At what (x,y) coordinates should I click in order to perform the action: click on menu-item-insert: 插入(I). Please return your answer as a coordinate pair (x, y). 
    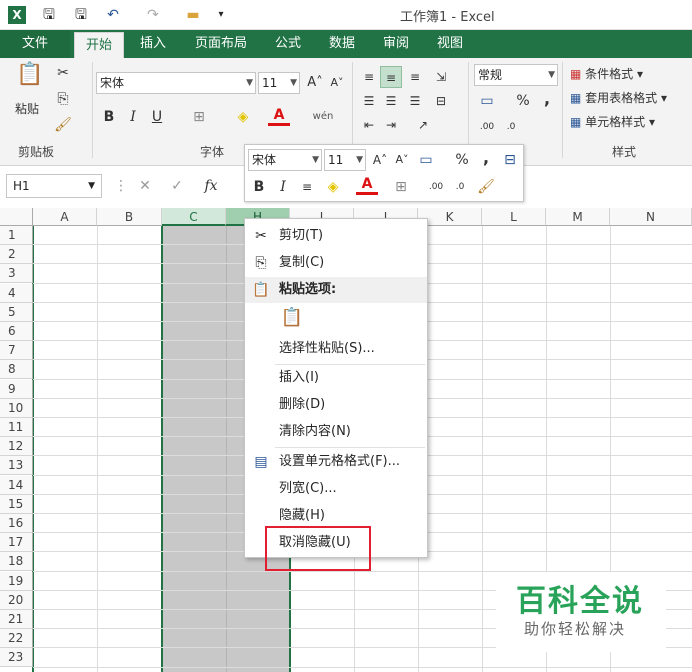
    Looking at the image, I should click on (336, 378).